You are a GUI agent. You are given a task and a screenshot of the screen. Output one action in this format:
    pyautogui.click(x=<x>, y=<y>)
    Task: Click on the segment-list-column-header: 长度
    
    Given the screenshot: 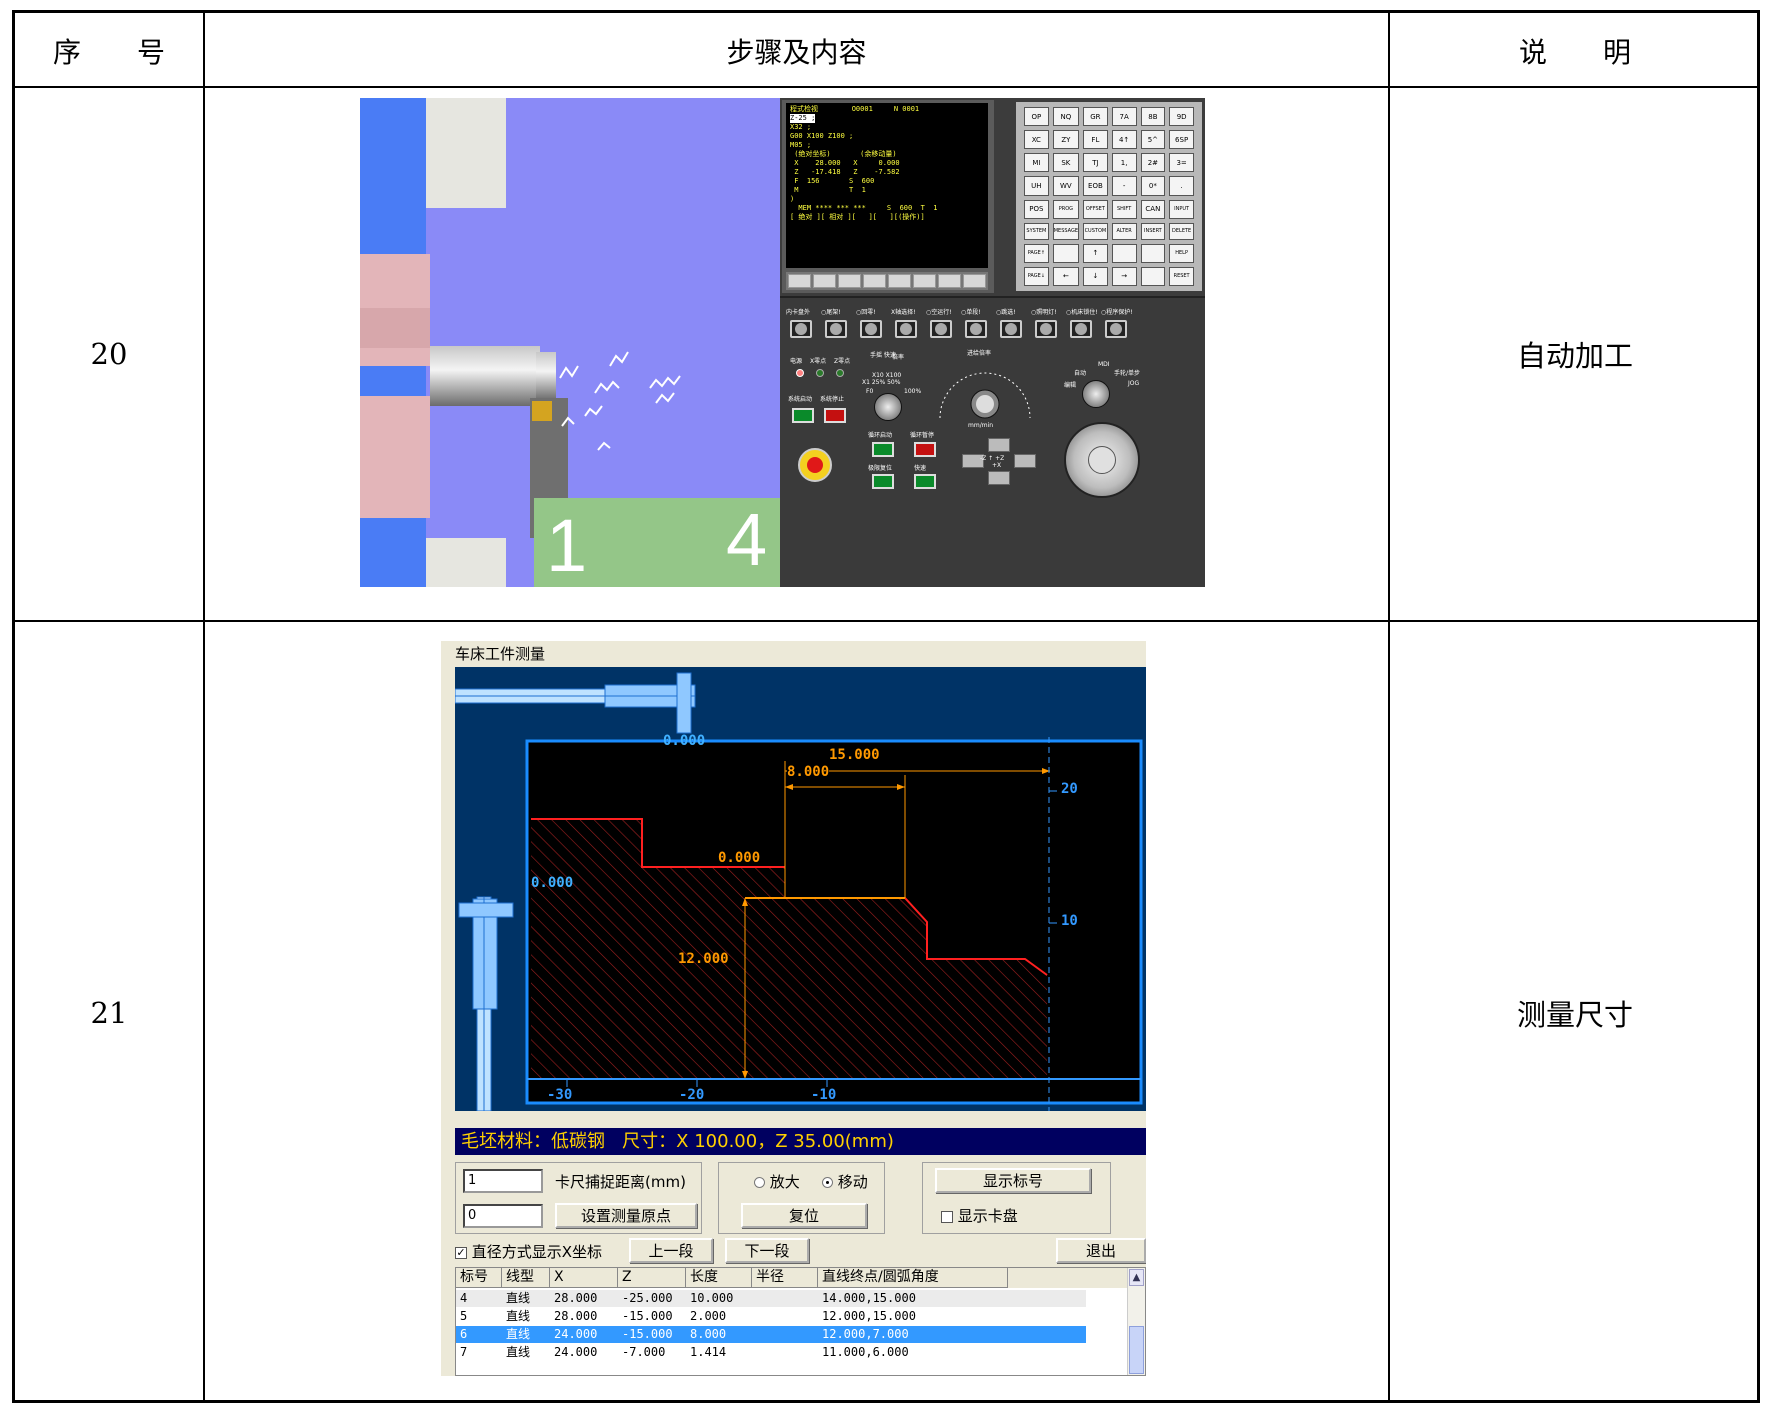 What is the action you would take?
    pyautogui.click(x=719, y=1278)
    